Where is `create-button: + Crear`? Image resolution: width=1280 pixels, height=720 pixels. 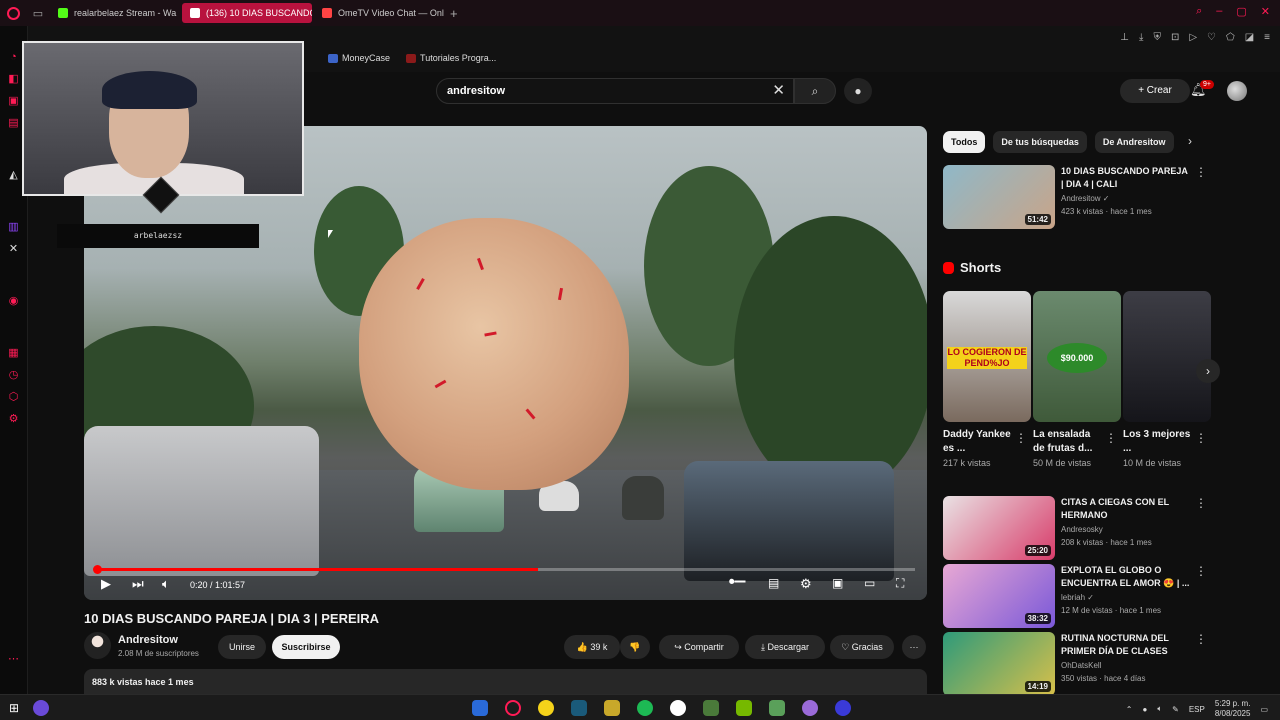 create-button: + Crear is located at coordinates (1155, 91).